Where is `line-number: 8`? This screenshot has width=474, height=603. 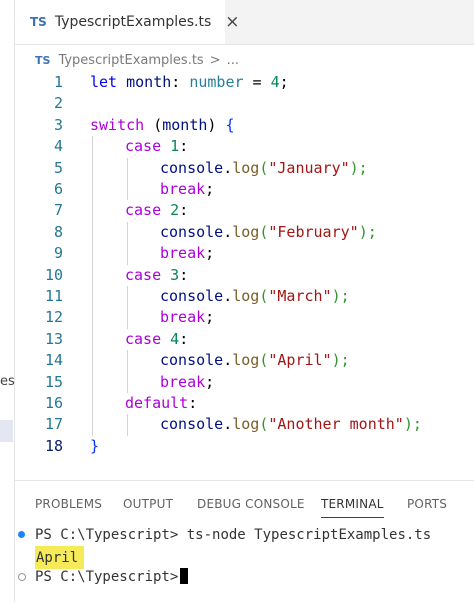
line-number: 8 is located at coordinates (58, 231).